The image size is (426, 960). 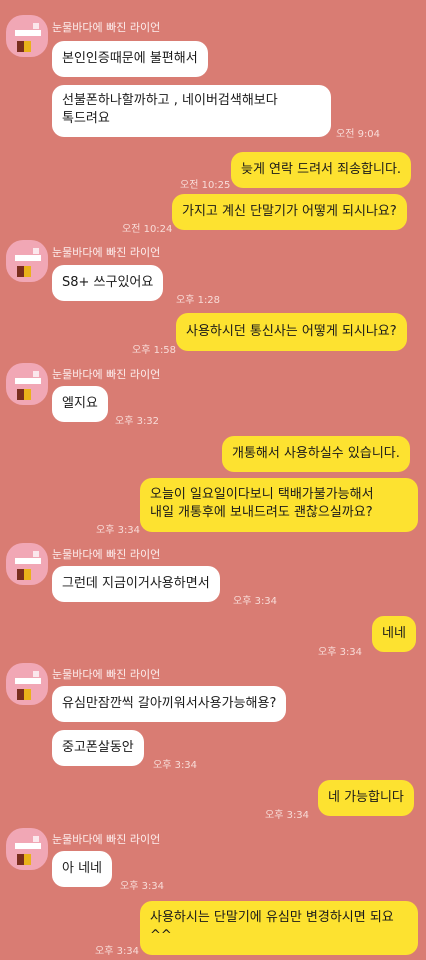 What do you see at coordinates (130, 59) in the screenshot?
I see `message-bubble-in: 본인인증때문에 불편해서` at bounding box center [130, 59].